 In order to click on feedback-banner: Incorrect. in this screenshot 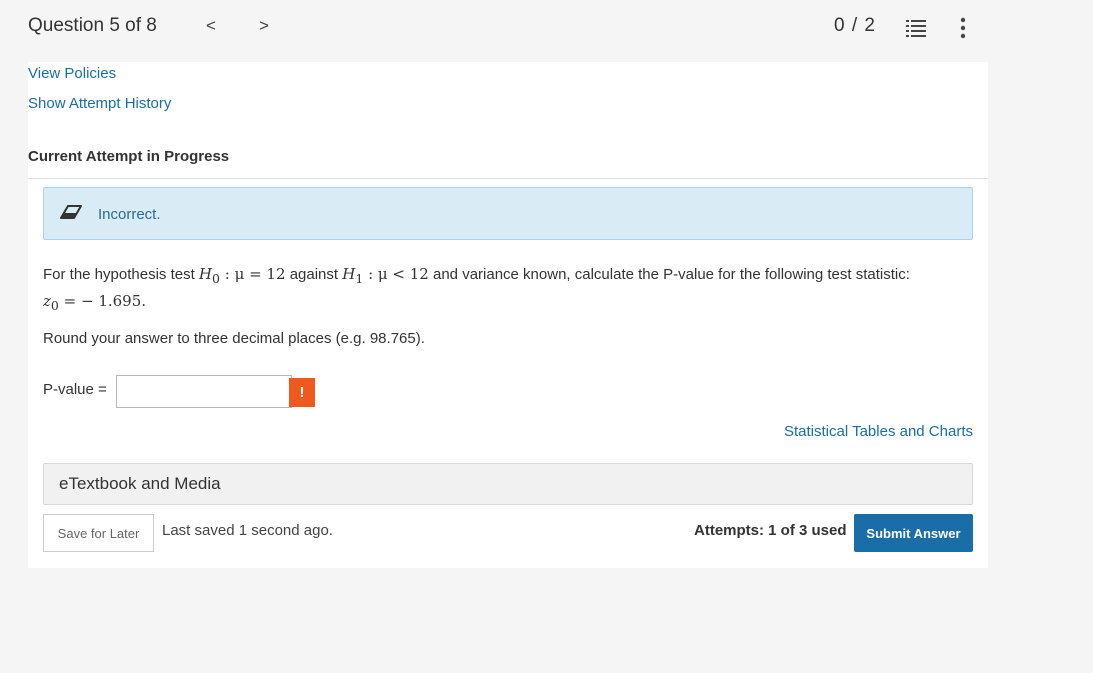, I will do `click(508, 213)`.